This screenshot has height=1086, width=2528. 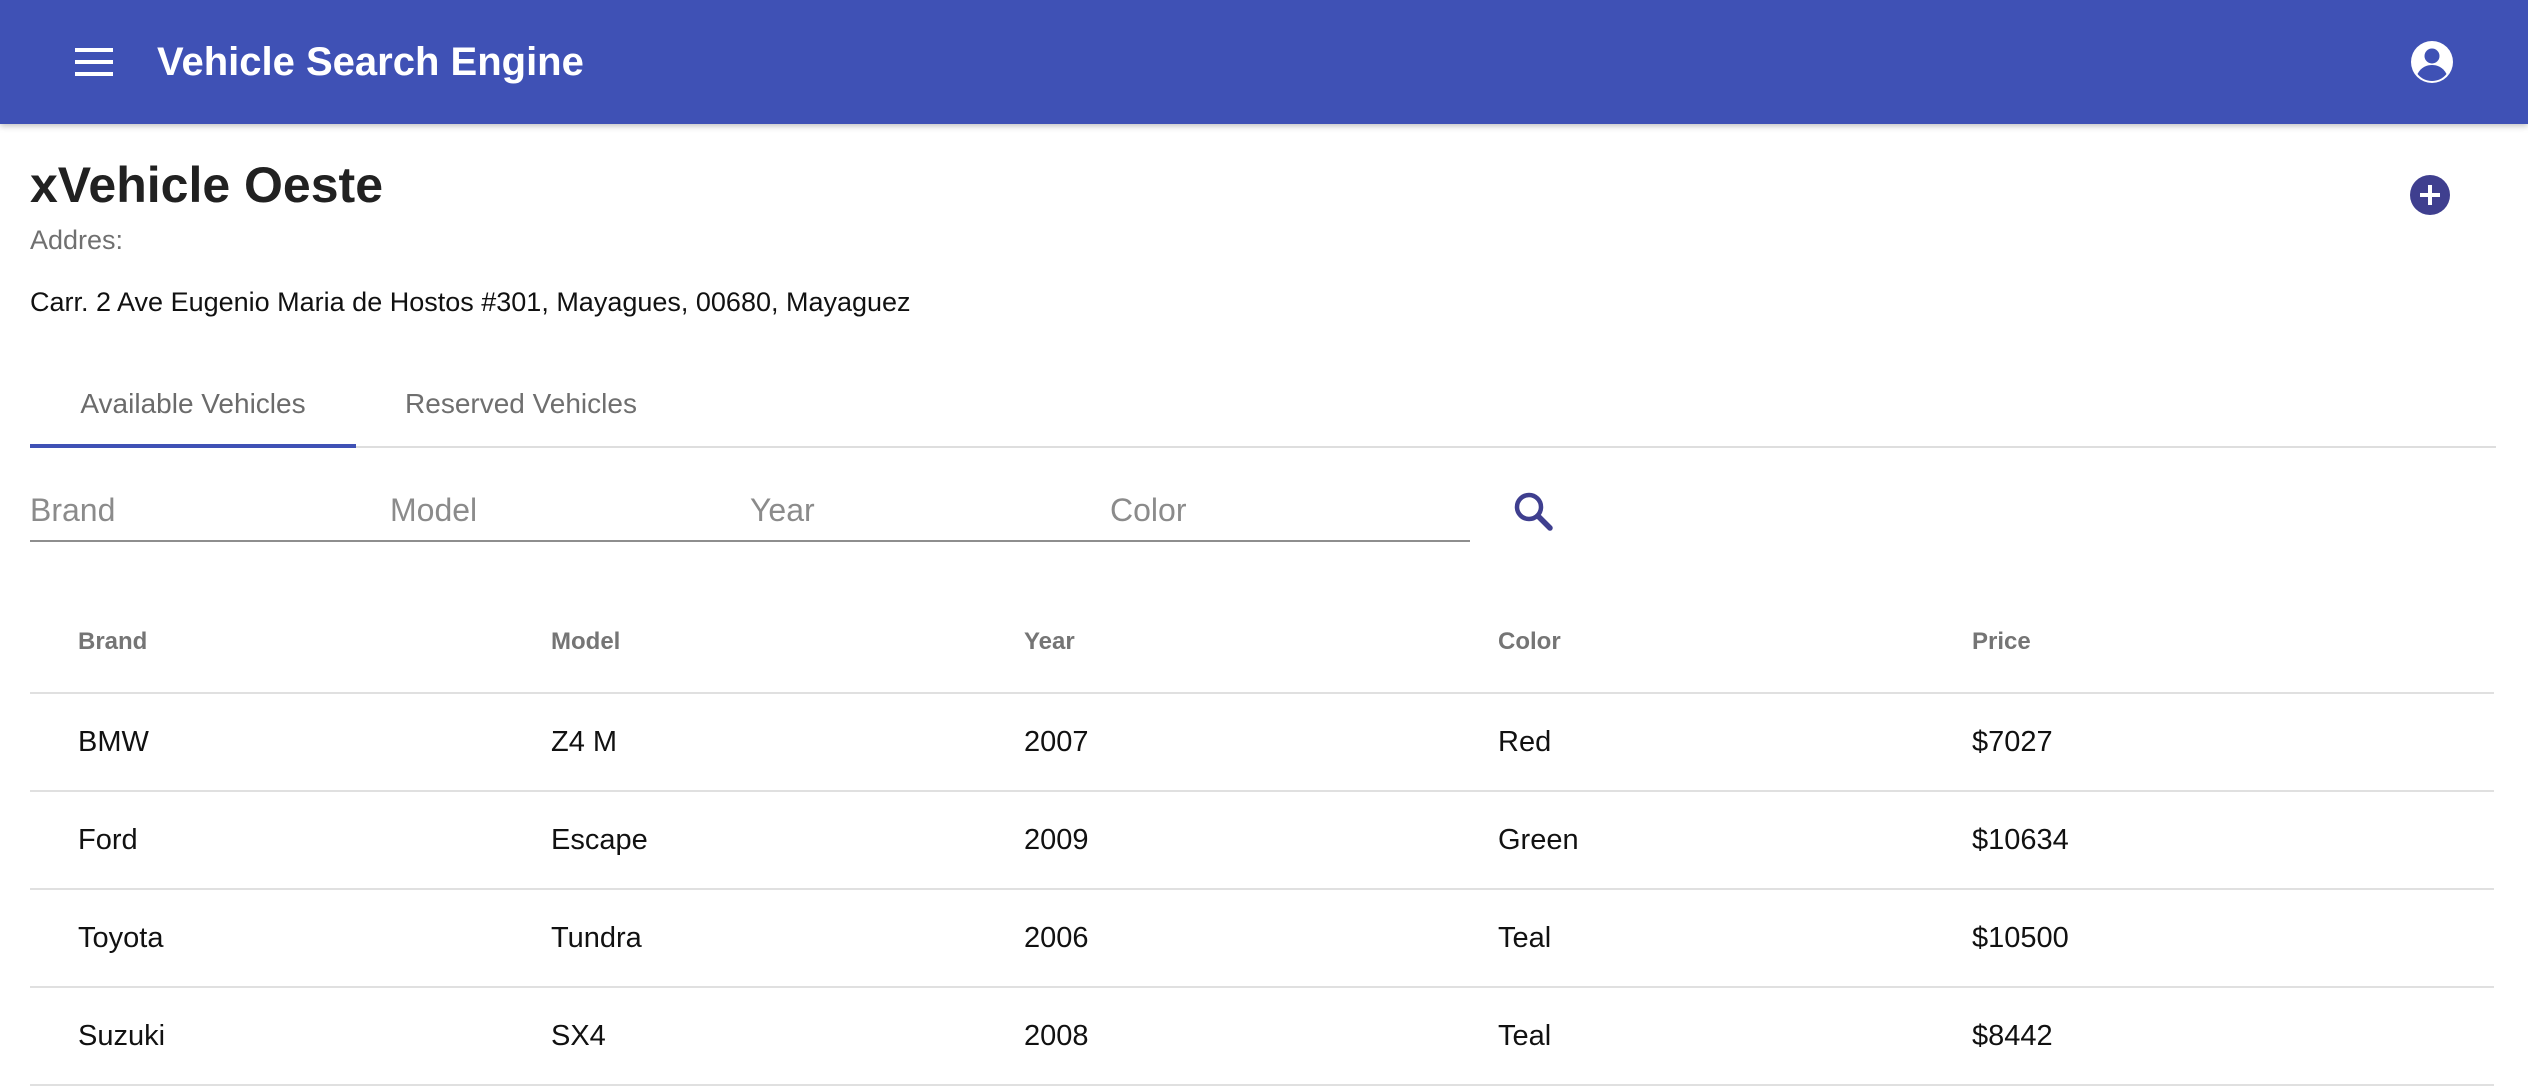 I want to click on account-circle-icon, so click(x=2432, y=62).